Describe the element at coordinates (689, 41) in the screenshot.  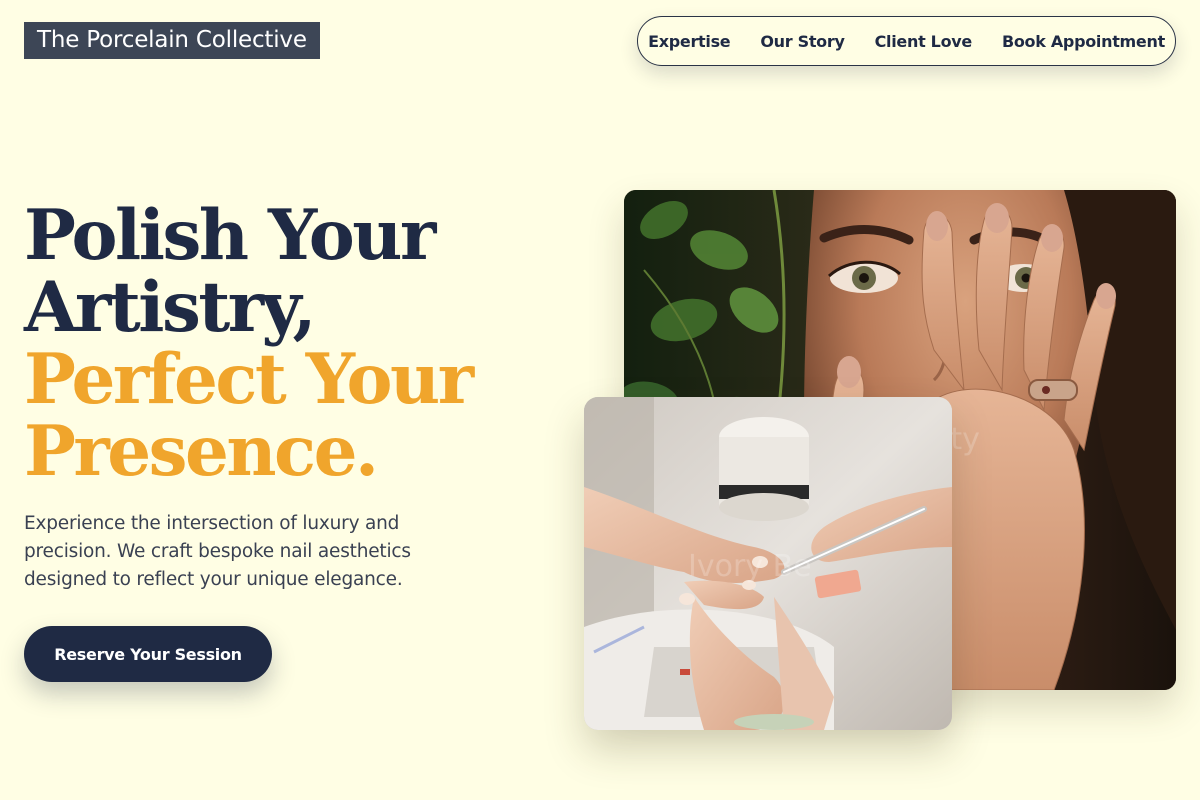
I see `nav-link-expertise: Expertise` at that location.